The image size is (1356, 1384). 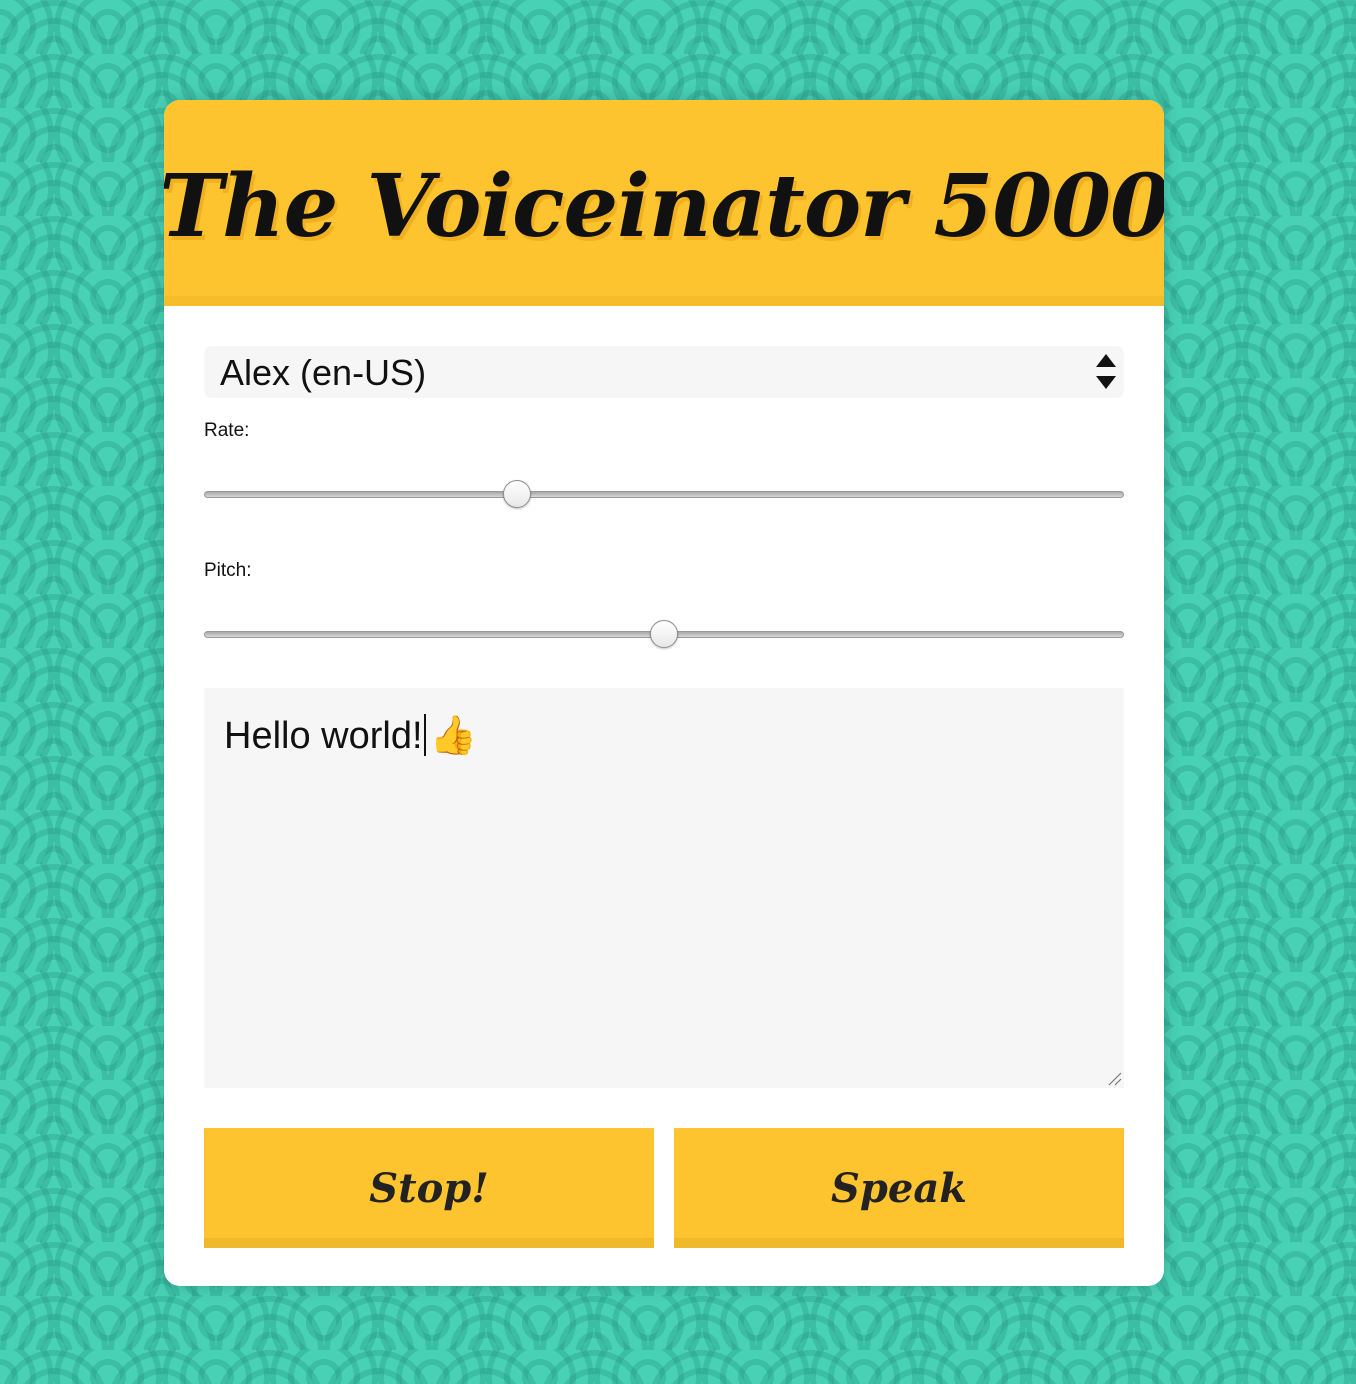 What do you see at coordinates (664, 206) in the screenshot?
I see `app-title: The Voiceinator 5000` at bounding box center [664, 206].